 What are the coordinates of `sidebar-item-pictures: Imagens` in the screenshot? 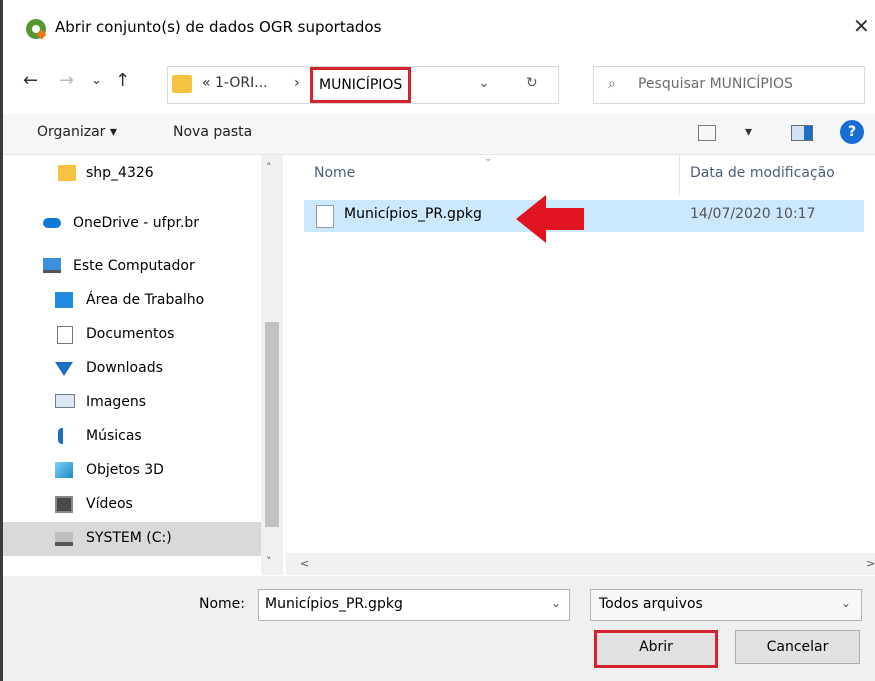 It's located at (132, 403).